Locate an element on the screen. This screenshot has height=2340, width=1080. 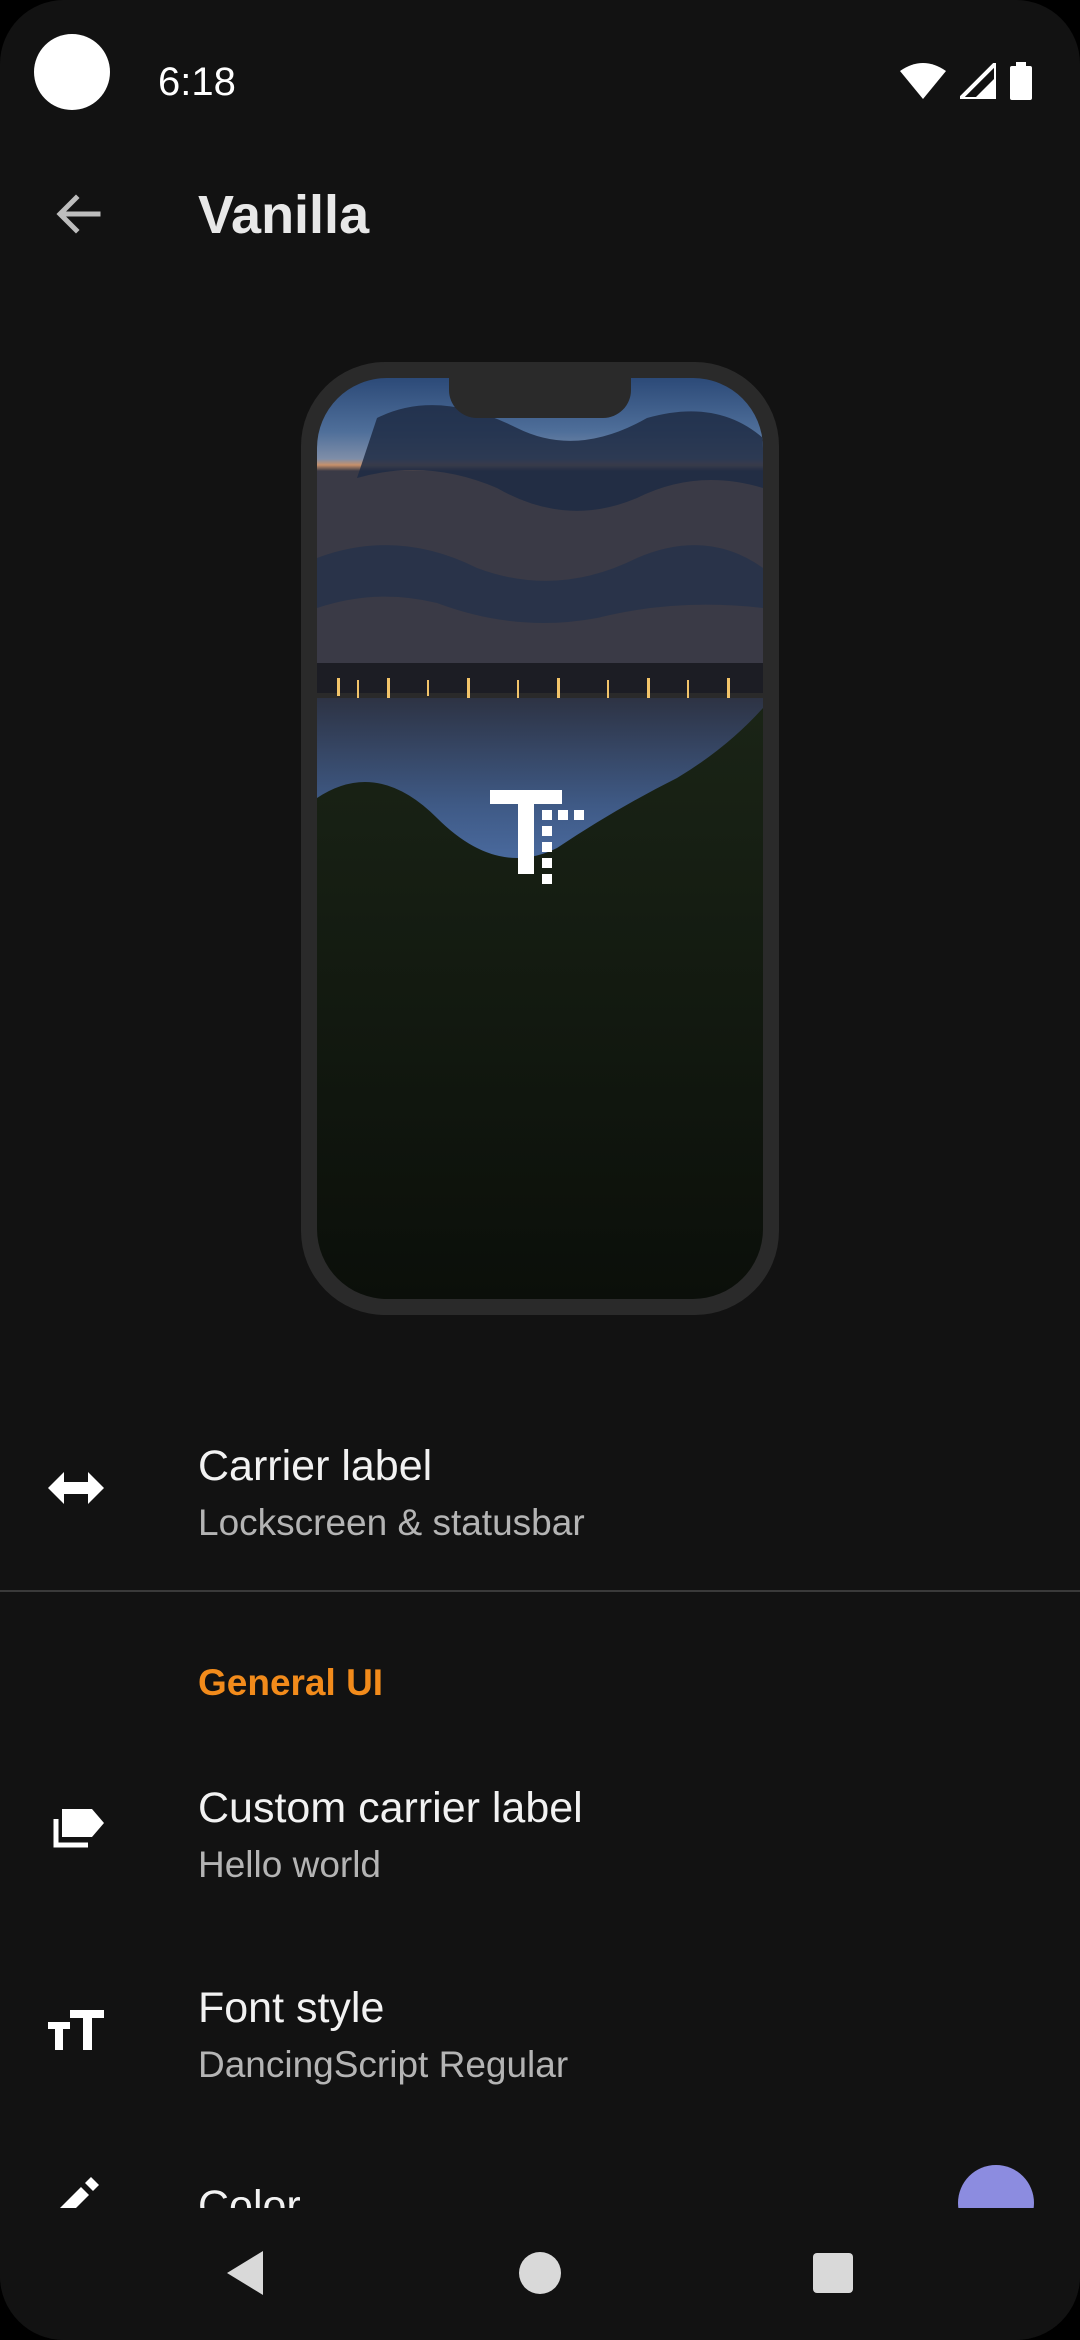
status-time: 6:18 is located at coordinates (197, 82).